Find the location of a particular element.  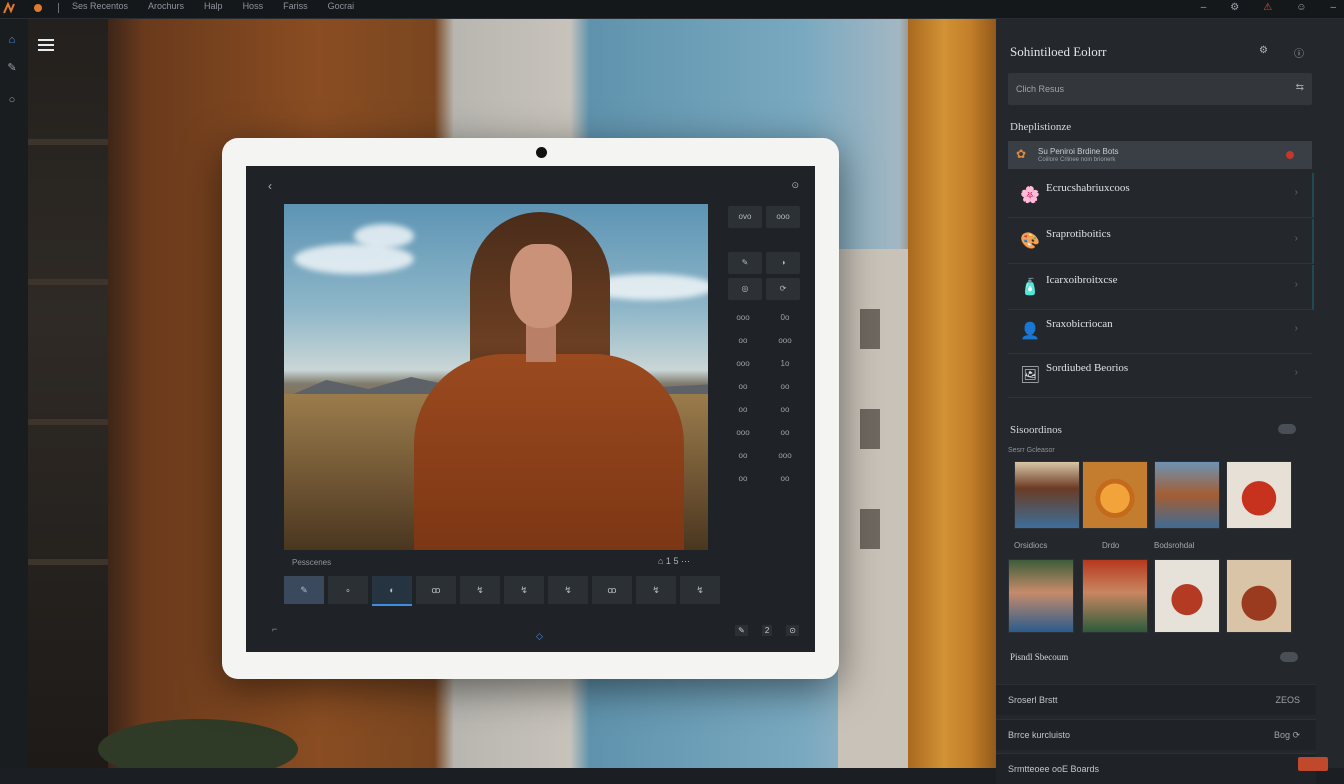

close-icon: – is located at coordinates (1333, 7).